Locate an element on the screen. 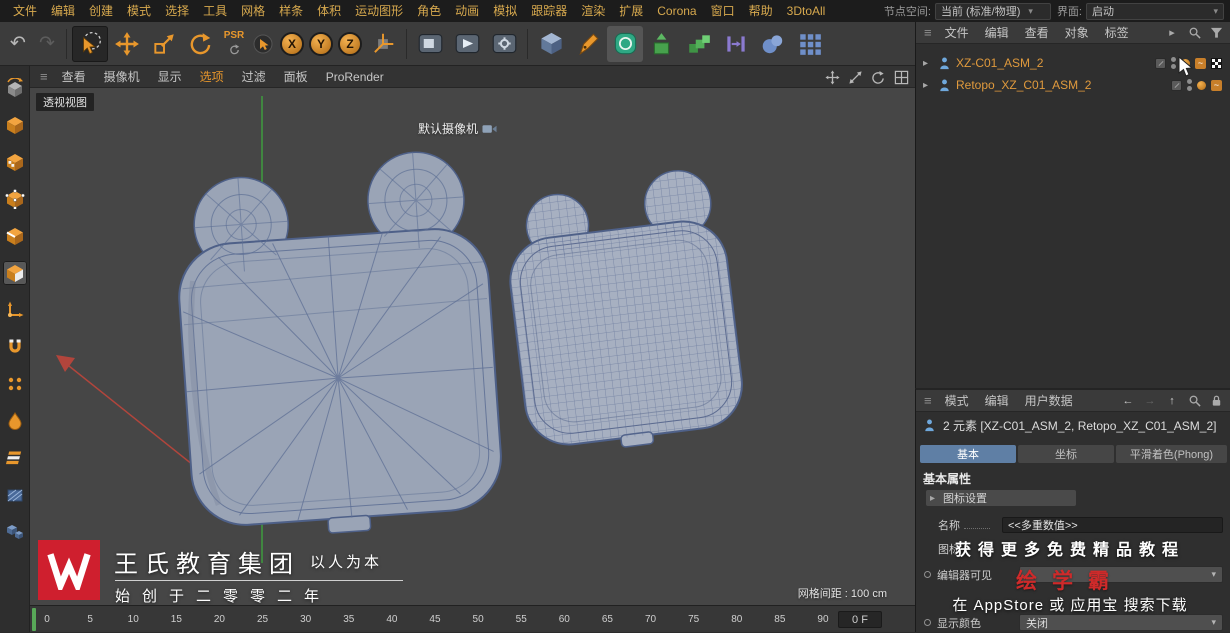  zoom-view-button is located at coordinates (855, 77).